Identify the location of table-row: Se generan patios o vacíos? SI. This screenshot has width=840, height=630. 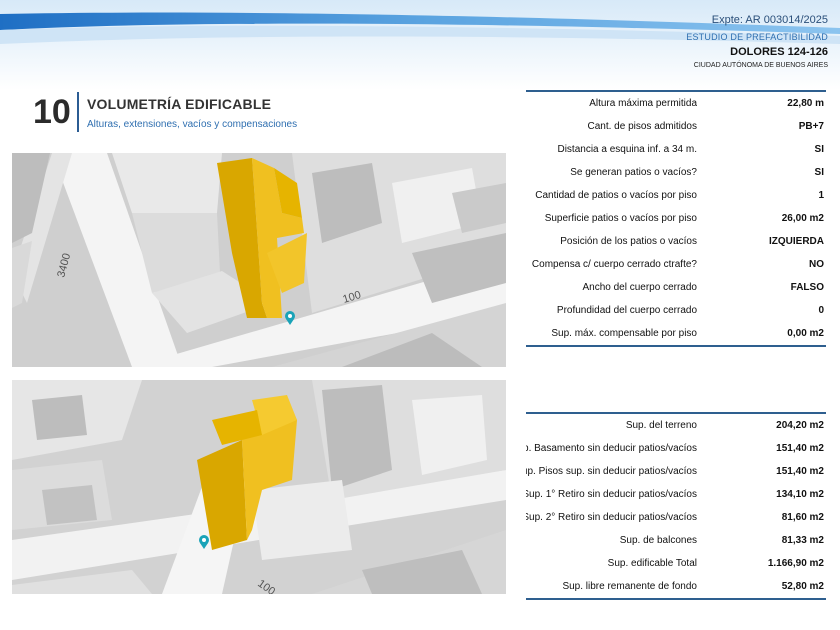
(676, 172).